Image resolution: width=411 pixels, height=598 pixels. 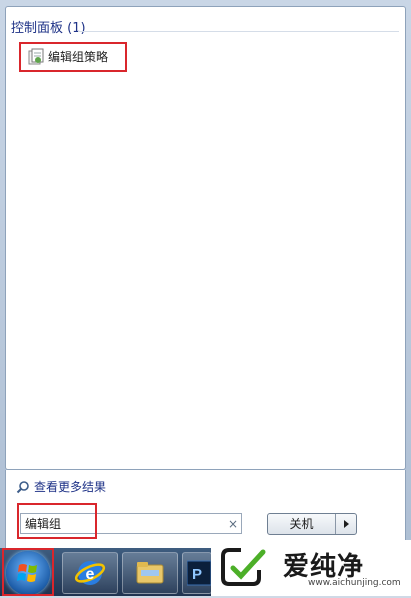 I want to click on search-input: 编辑组 ×, so click(x=131, y=523).